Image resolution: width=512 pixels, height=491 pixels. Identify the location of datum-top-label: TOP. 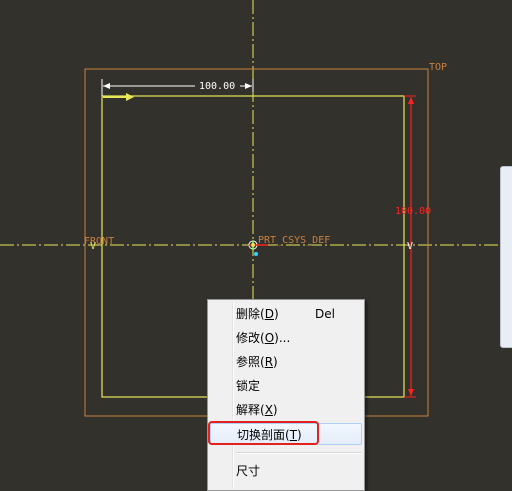
(438, 67).